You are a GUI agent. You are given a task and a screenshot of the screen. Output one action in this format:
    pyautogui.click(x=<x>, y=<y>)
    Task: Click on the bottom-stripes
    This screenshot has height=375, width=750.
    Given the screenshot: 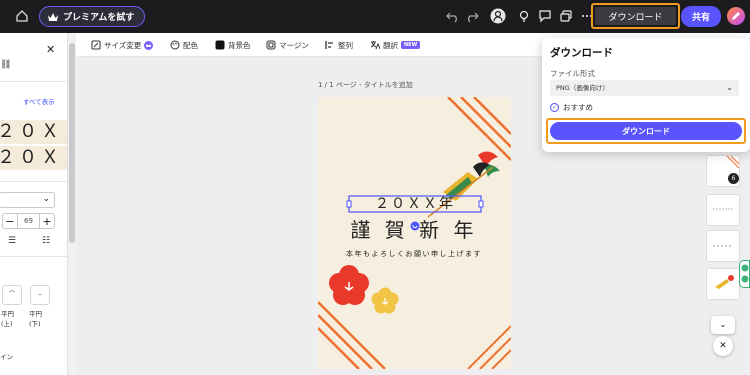 What is the action you would take?
    pyautogui.click(x=352, y=335)
    